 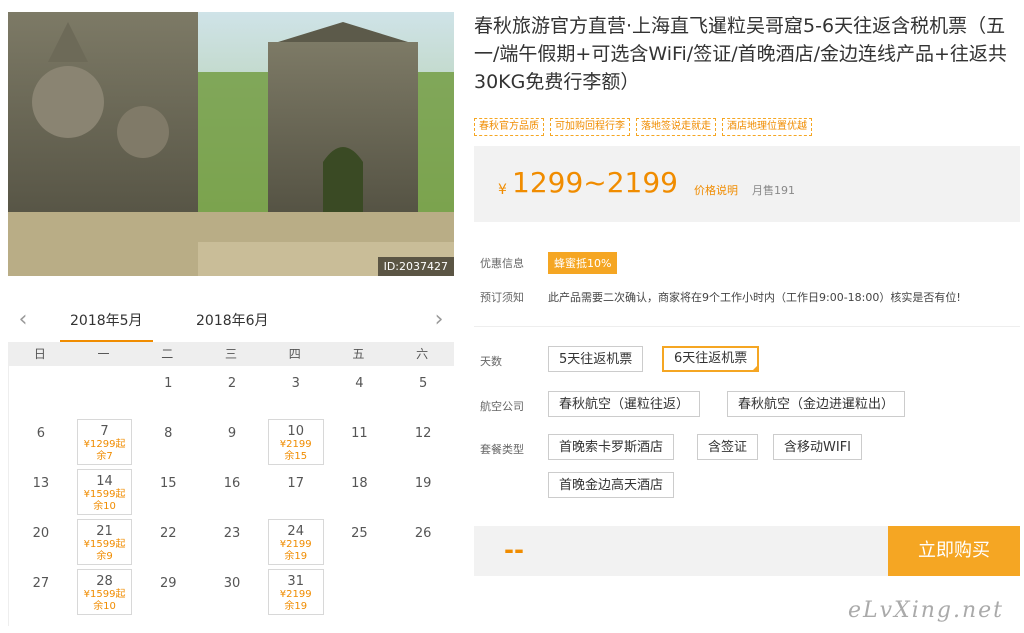 What do you see at coordinates (296, 491) in the screenshot?
I see `calendar-day: 17` at bounding box center [296, 491].